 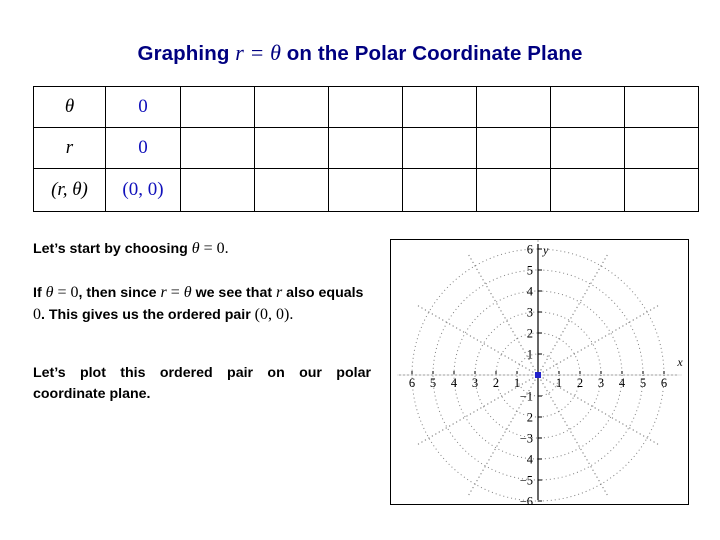 What do you see at coordinates (526, 397) in the screenshot?
I see `y-tick-label-5: −1` at bounding box center [526, 397].